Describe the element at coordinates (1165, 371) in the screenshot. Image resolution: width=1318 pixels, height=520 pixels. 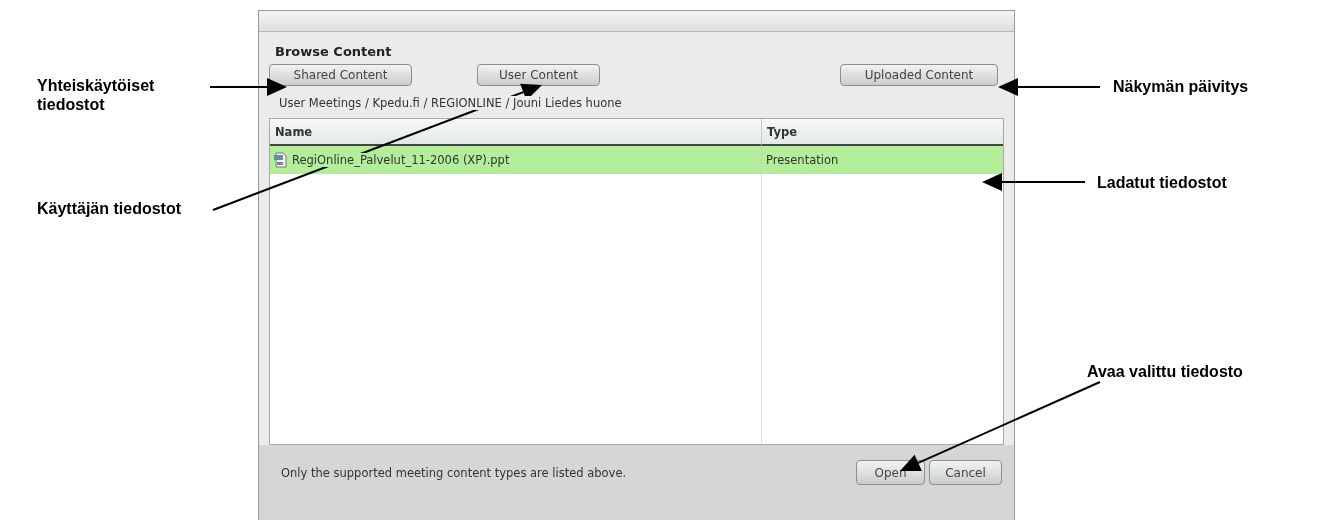
I see `annotation-label: Avaa valittu tiedosto` at that location.